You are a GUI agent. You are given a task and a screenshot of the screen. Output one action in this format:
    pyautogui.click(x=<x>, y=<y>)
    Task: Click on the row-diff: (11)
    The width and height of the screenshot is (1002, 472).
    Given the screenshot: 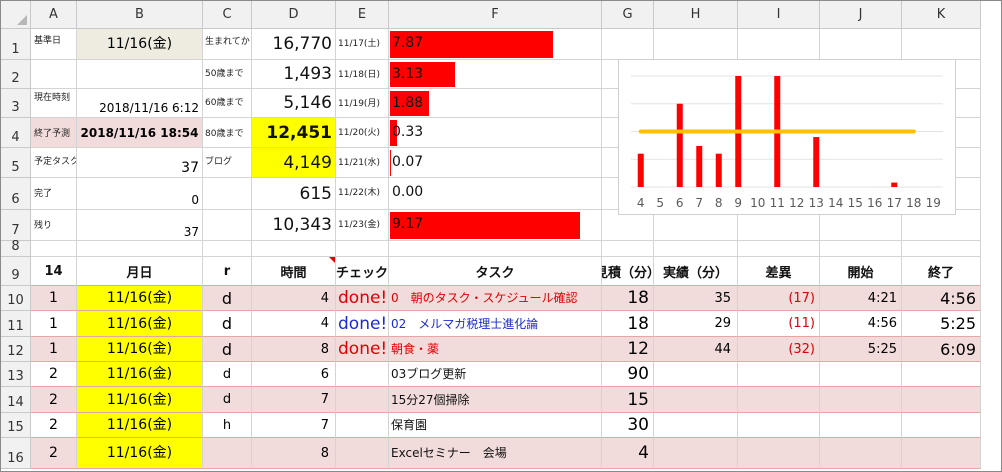 What is the action you would take?
    pyautogui.click(x=779, y=324)
    